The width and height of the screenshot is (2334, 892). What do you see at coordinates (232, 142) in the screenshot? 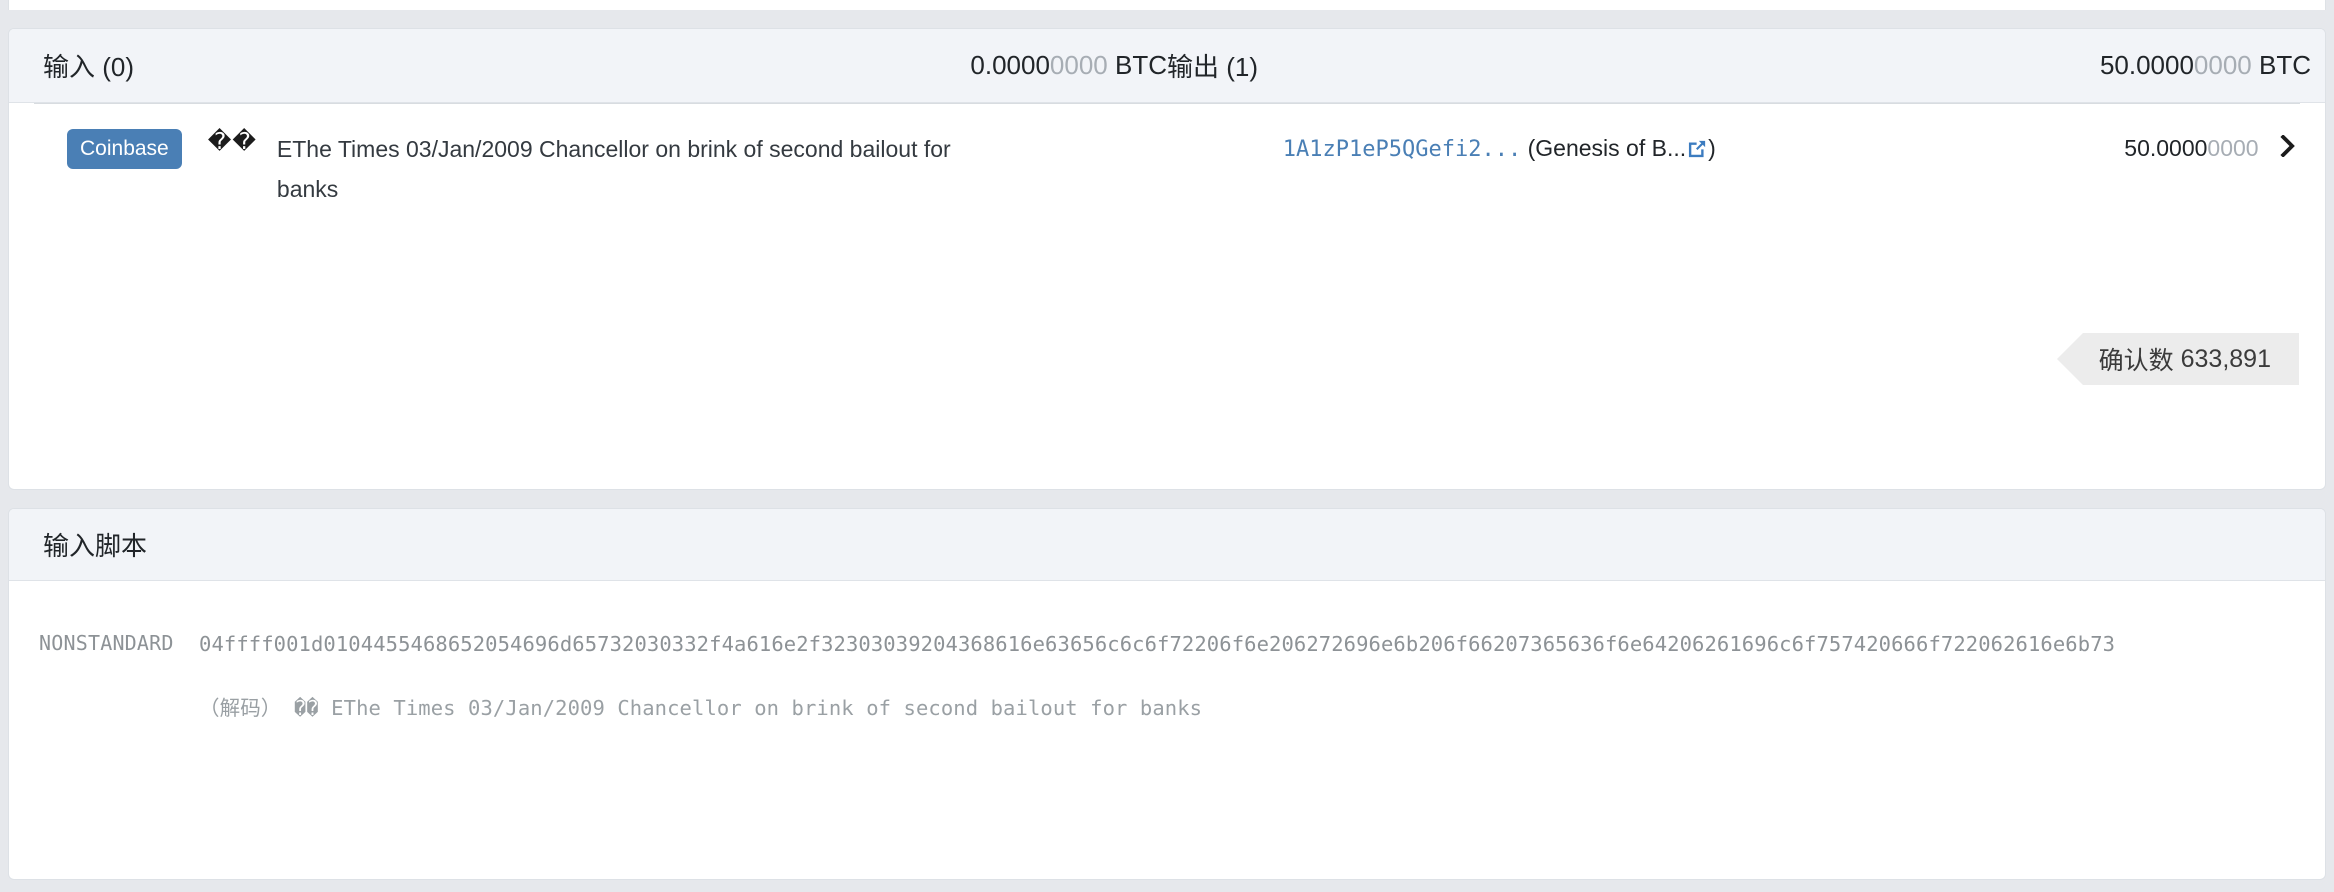
I see `replacement-char-glyphs: ��` at bounding box center [232, 142].